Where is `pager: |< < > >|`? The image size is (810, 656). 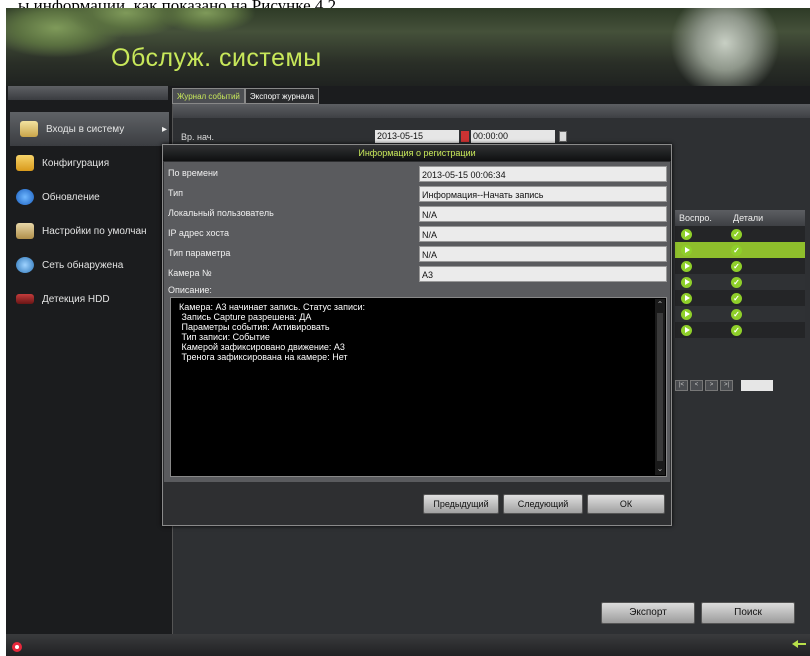
pager: |< < > >| is located at coordinates (724, 385).